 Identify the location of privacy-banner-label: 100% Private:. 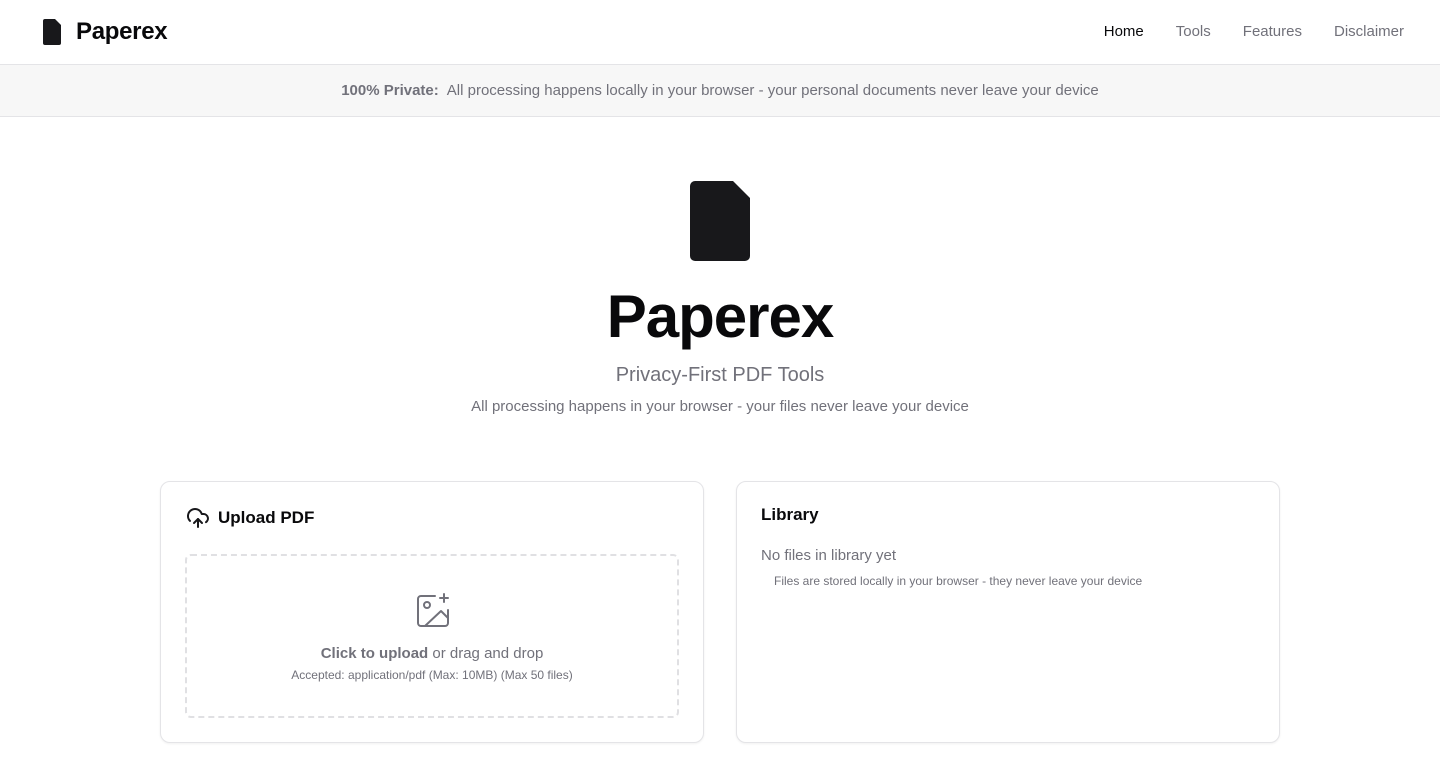
(390, 90).